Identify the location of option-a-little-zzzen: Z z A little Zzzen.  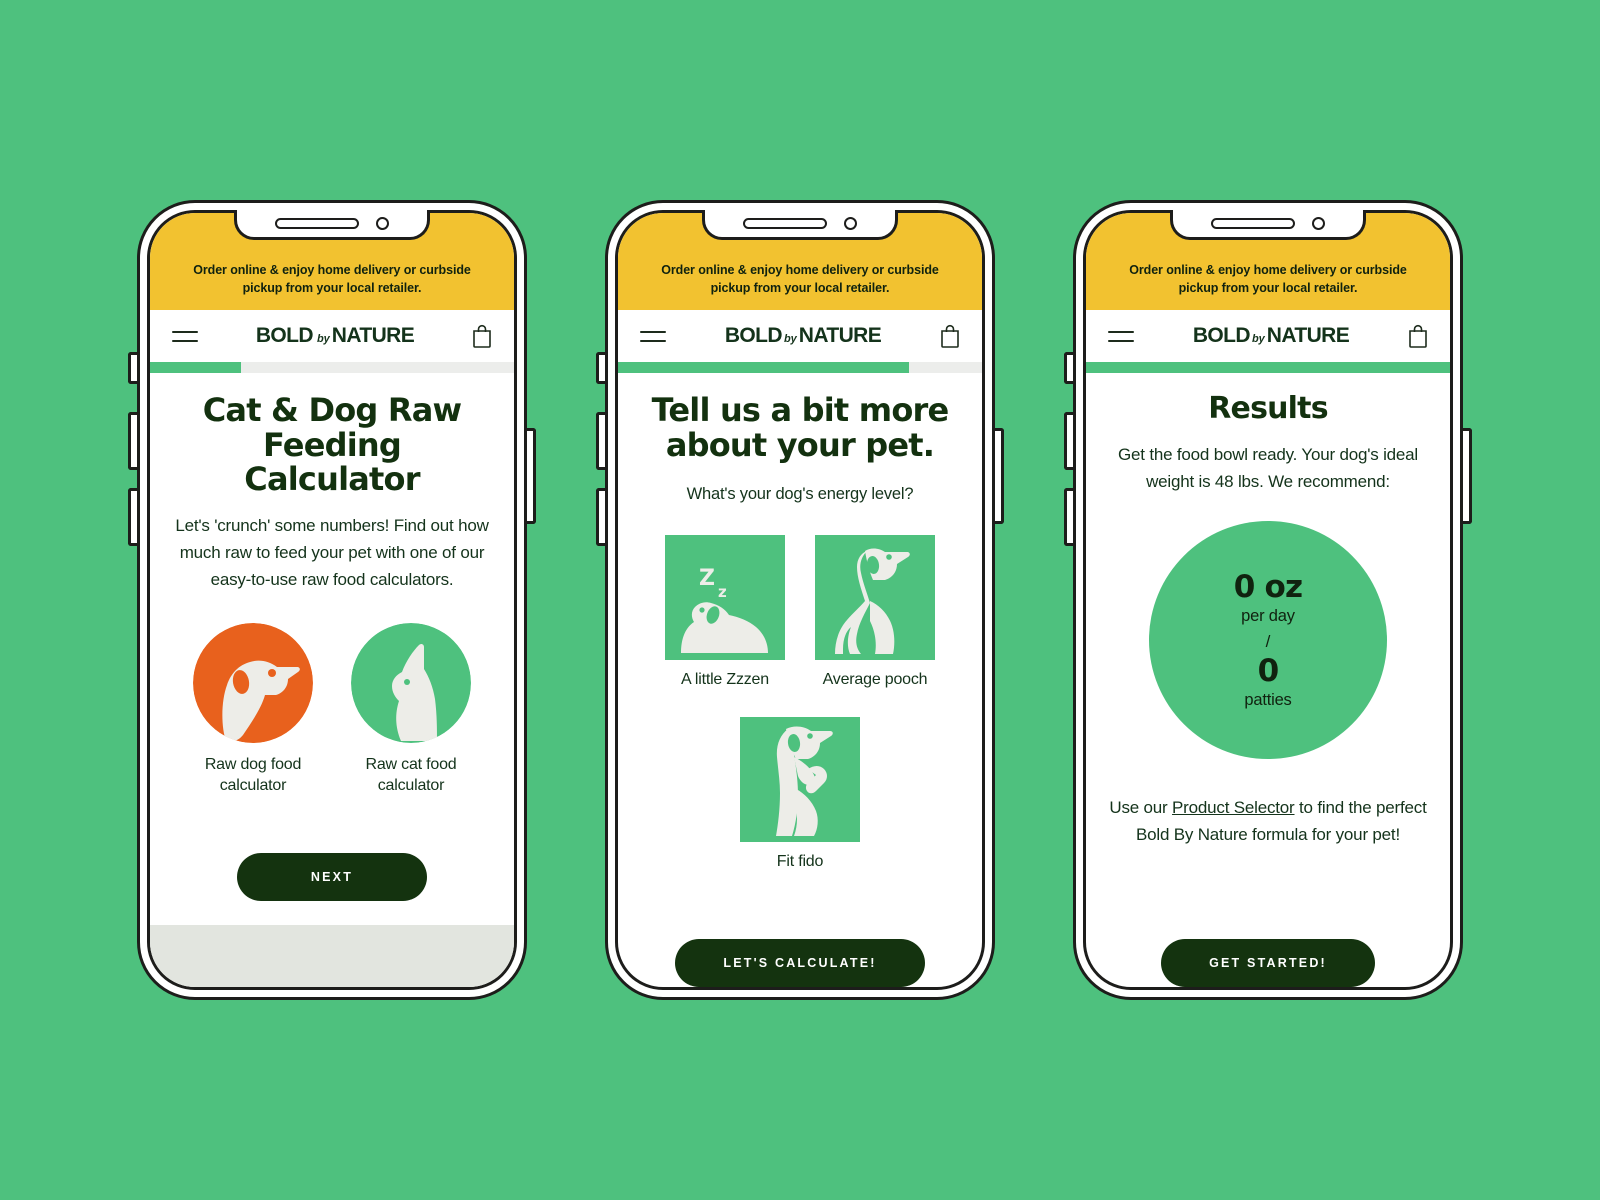
(725, 612).